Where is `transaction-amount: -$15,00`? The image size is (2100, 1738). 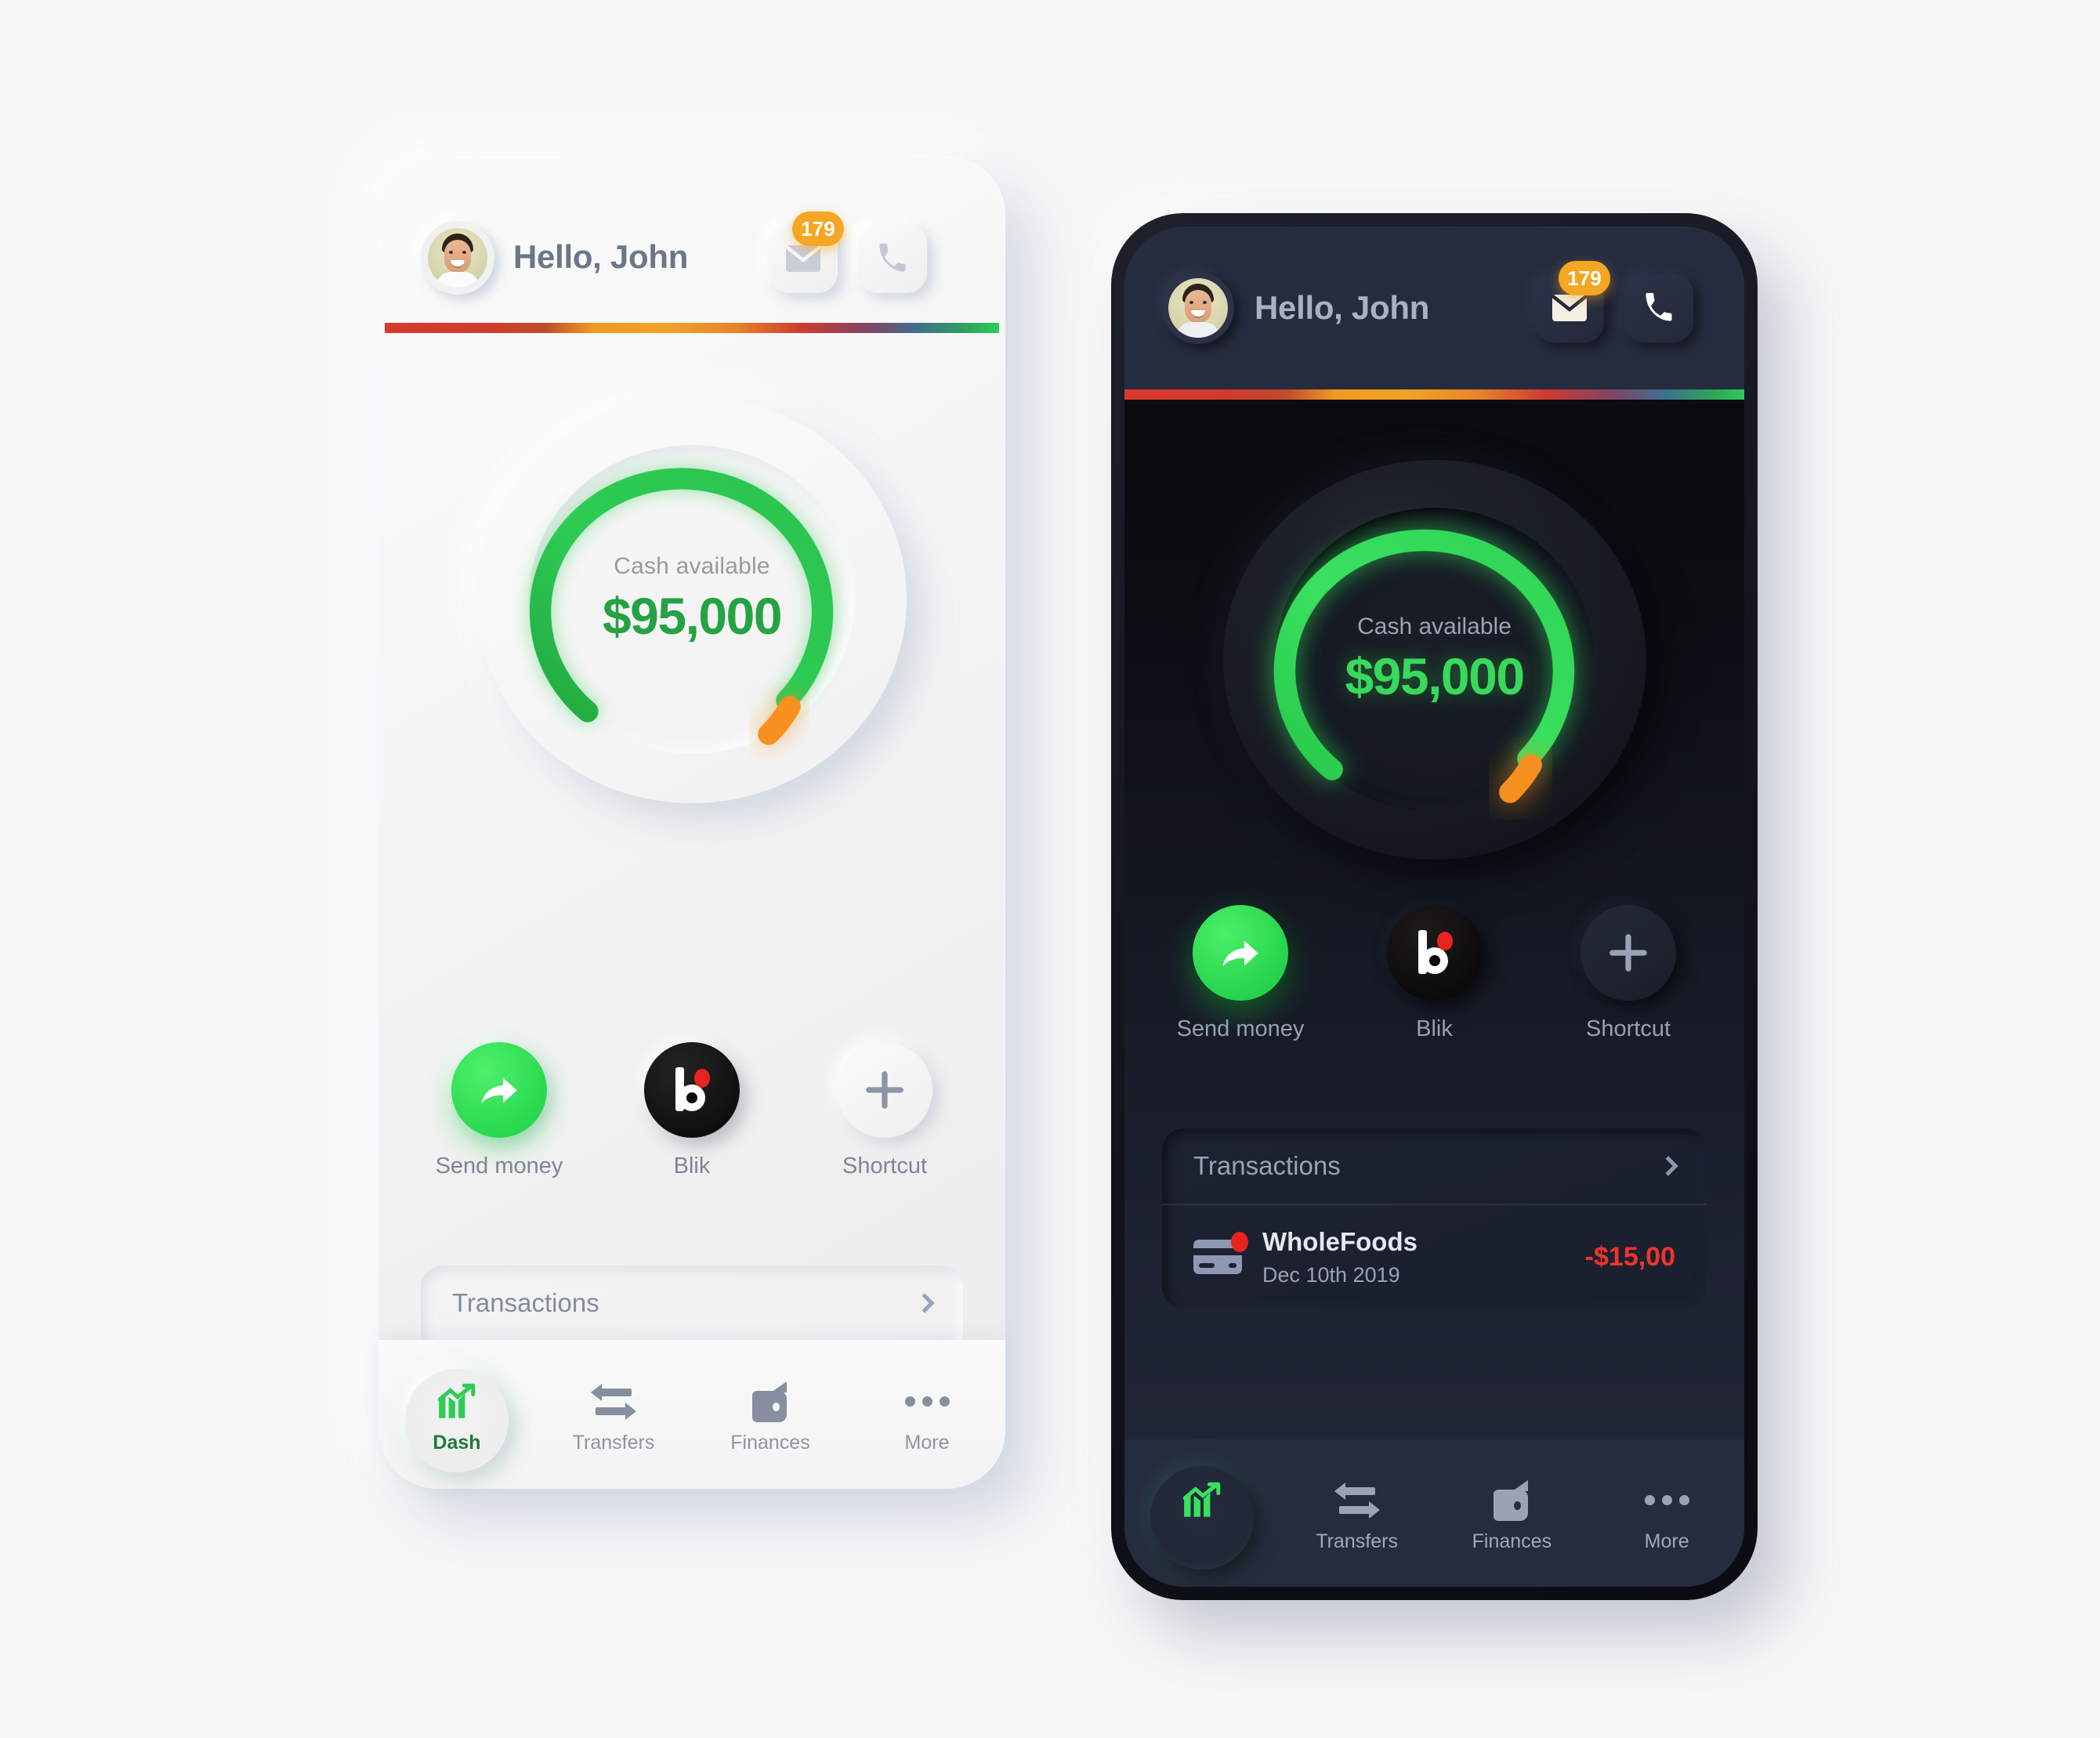 transaction-amount: -$15,00 is located at coordinates (1629, 1256).